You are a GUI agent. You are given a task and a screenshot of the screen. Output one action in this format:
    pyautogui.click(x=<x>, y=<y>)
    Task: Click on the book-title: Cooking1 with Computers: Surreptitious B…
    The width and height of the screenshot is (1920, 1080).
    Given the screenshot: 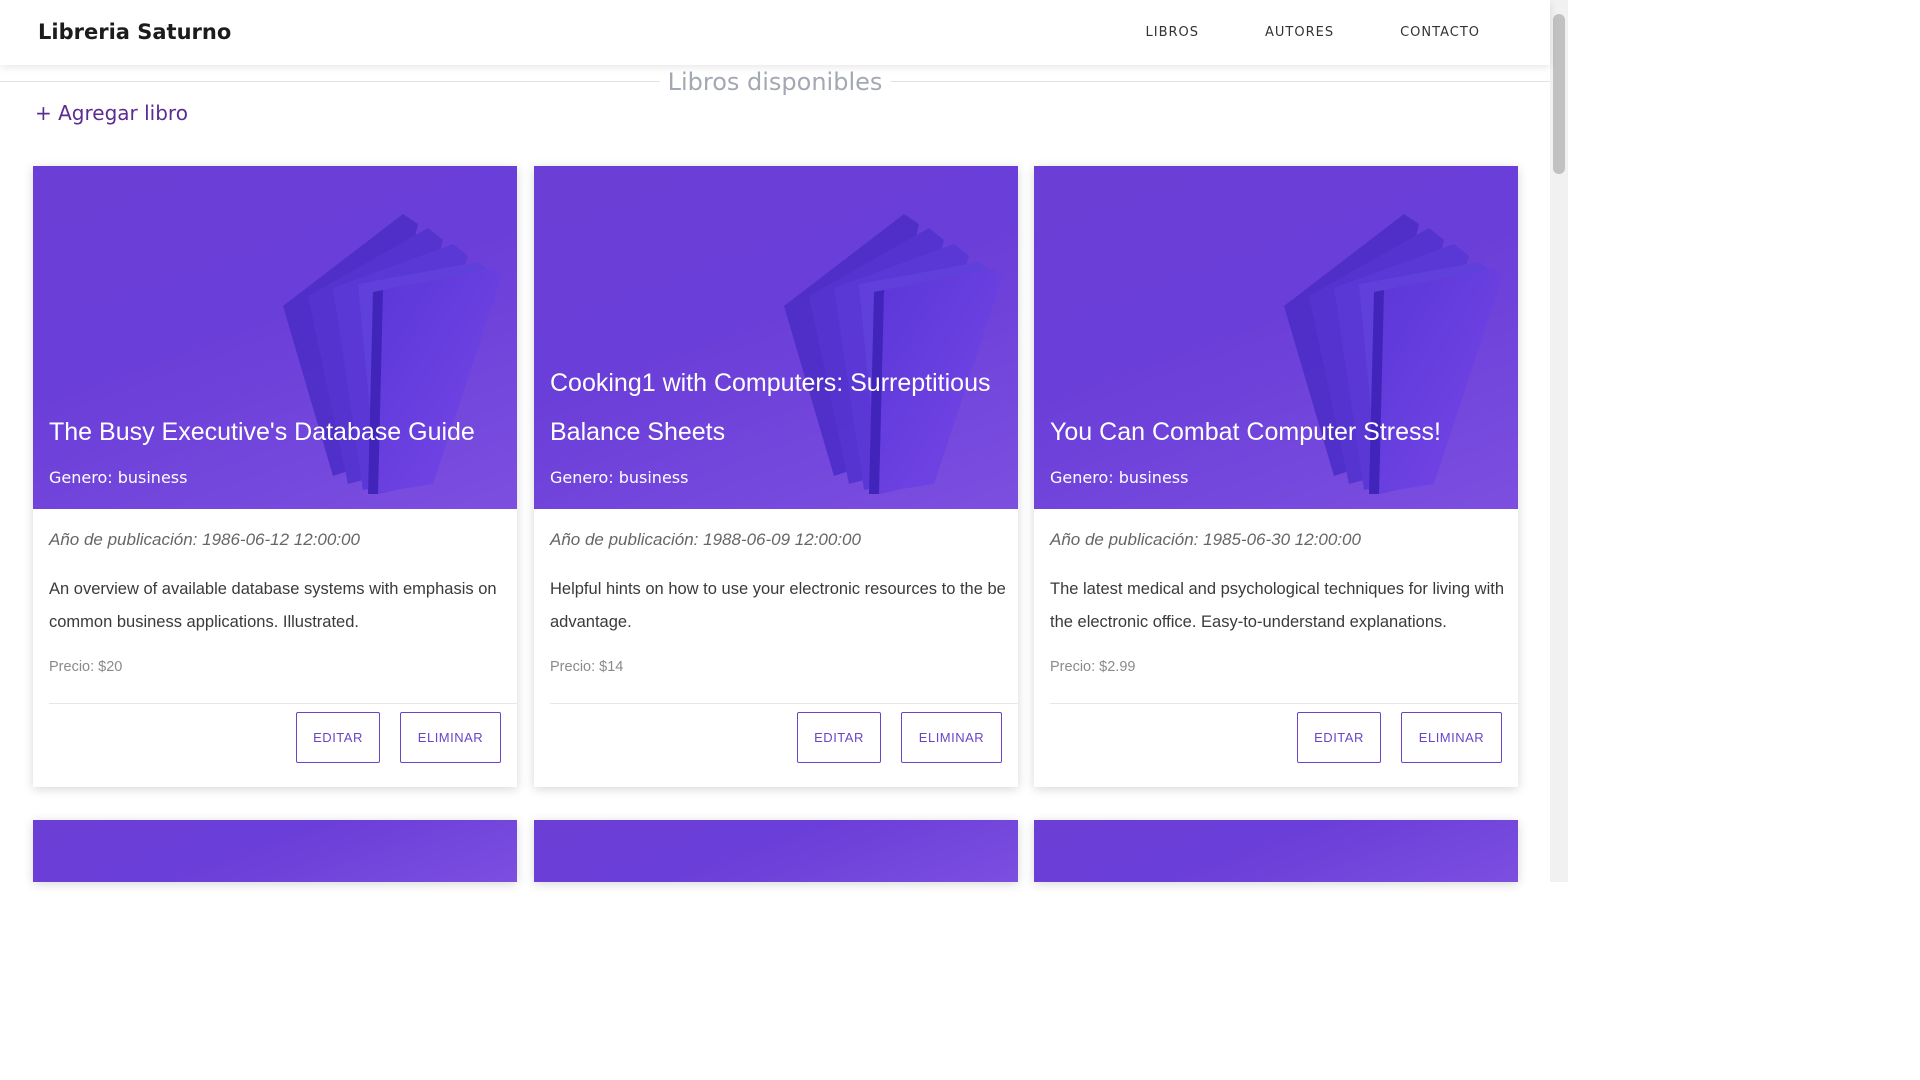 What is the action you would take?
    pyautogui.click(x=770, y=407)
    